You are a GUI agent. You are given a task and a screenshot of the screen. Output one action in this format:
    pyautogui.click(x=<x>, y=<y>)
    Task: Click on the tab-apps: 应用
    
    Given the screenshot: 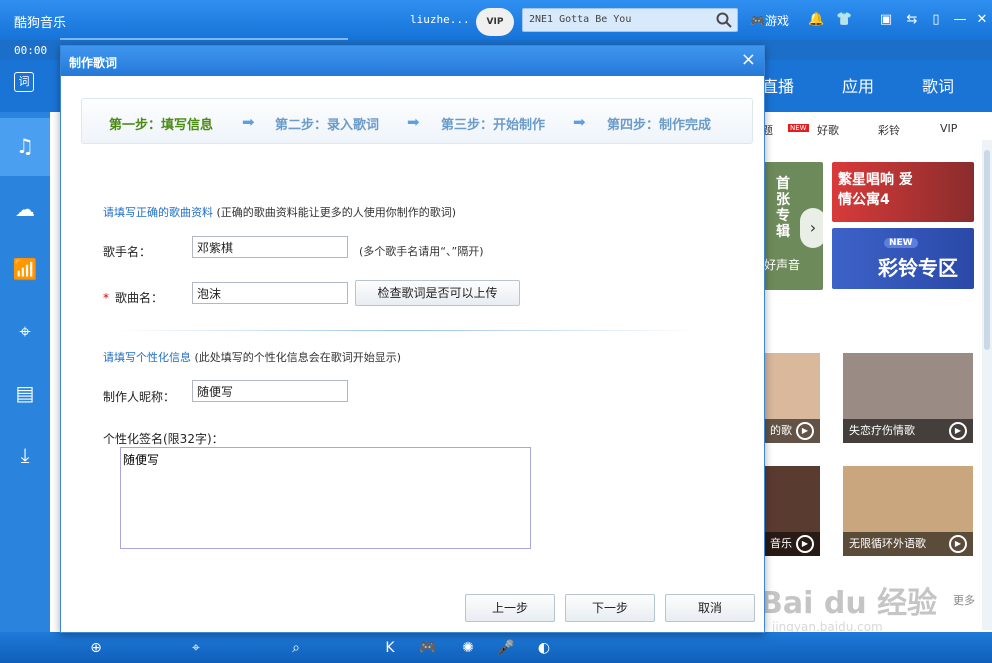 What is the action you would take?
    pyautogui.click(x=858, y=85)
    